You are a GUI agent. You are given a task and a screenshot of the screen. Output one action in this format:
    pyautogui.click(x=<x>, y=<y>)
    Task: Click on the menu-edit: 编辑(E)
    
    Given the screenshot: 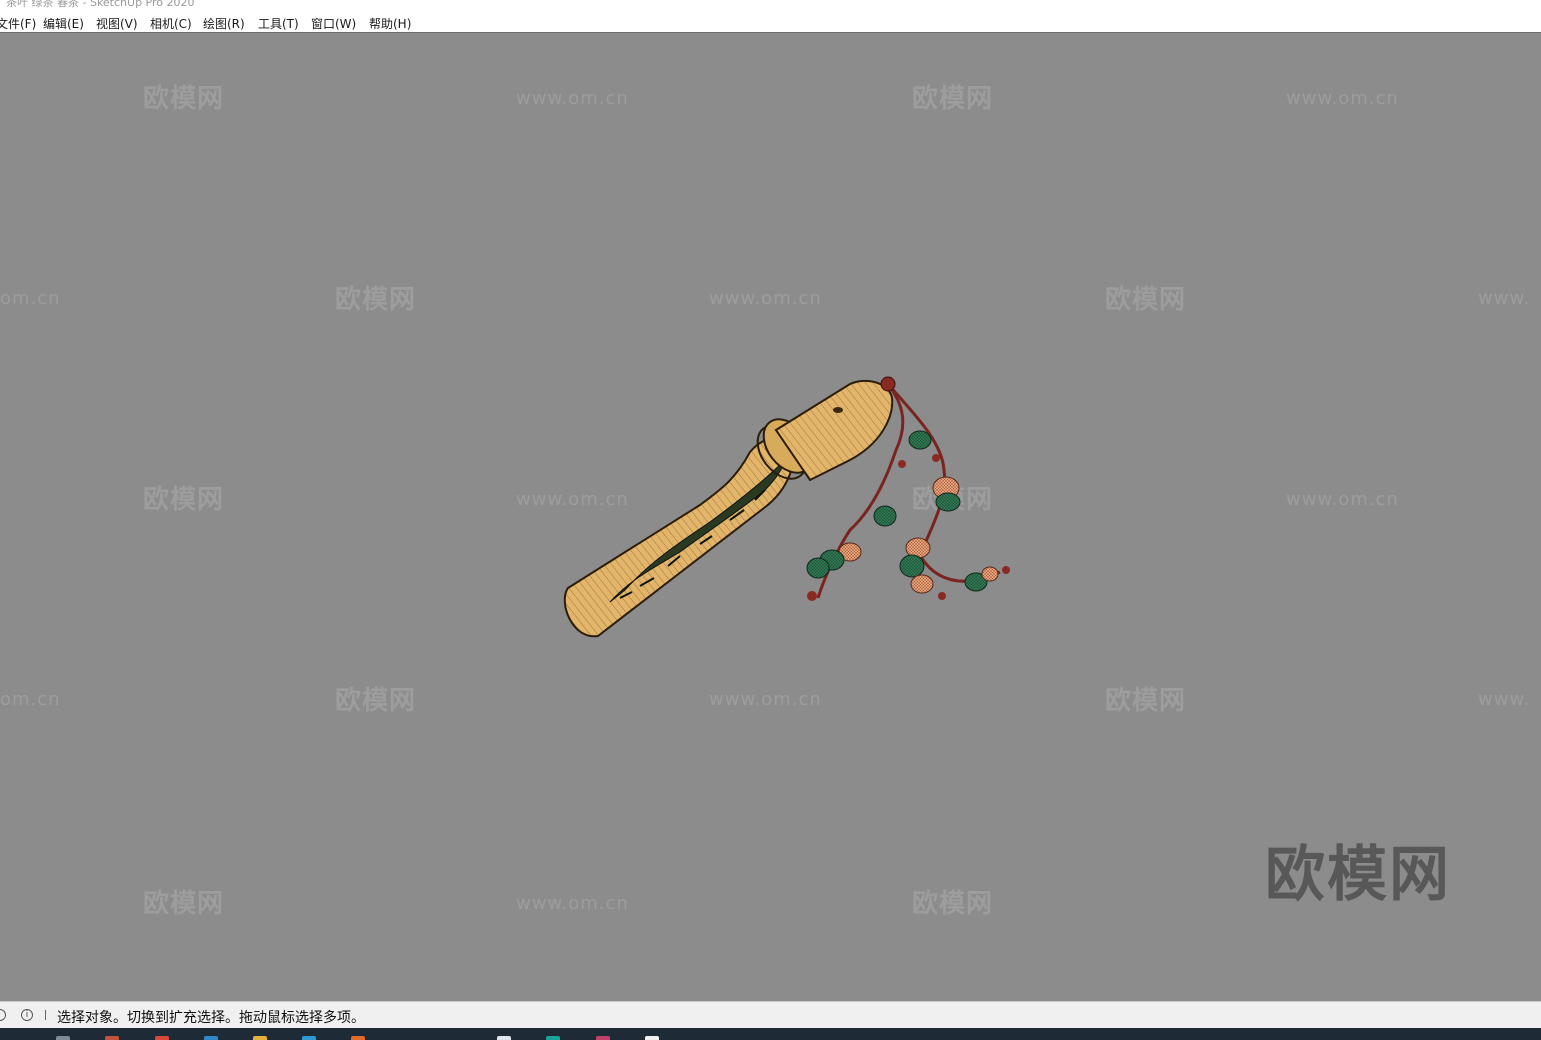 What is the action you would take?
    pyautogui.click(x=63, y=23)
    